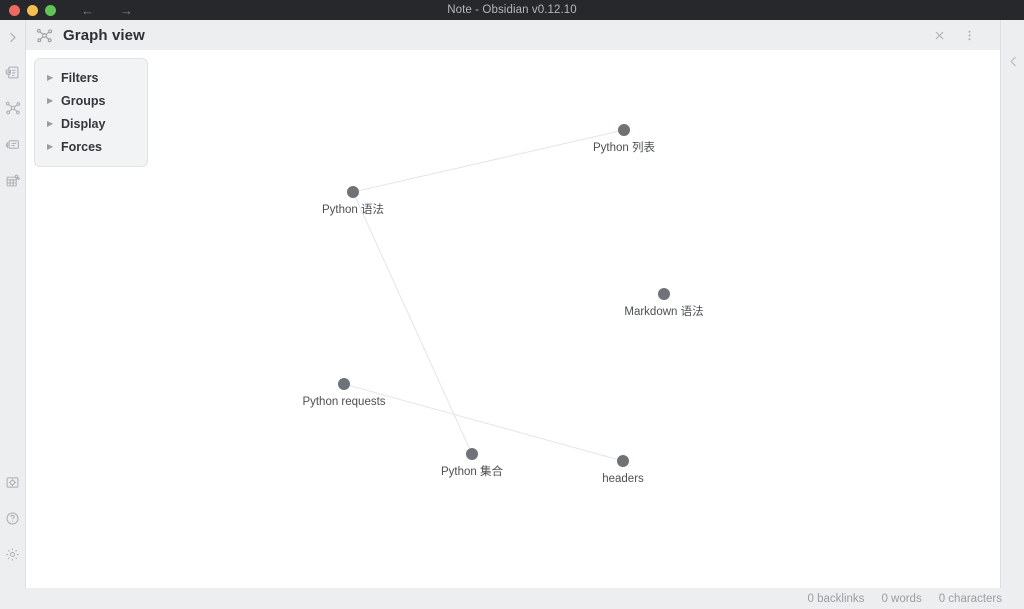  What do you see at coordinates (13, 180) in the screenshot?
I see `calendar-icon` at bounding box center [13, 180].